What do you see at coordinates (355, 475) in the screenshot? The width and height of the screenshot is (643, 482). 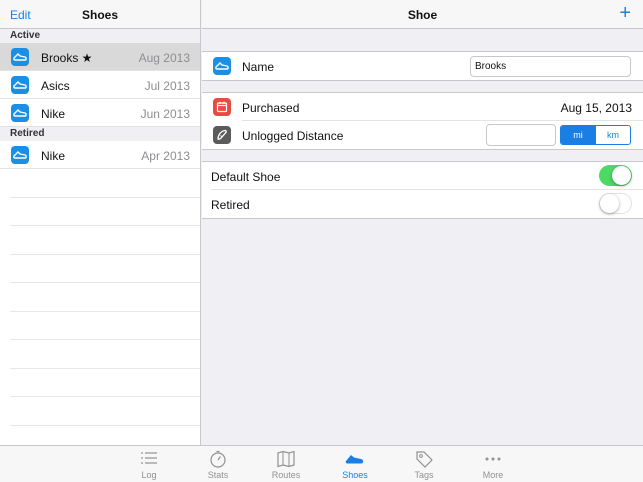 I see `tab-label: Shoes` at bounding box center [355, 475].